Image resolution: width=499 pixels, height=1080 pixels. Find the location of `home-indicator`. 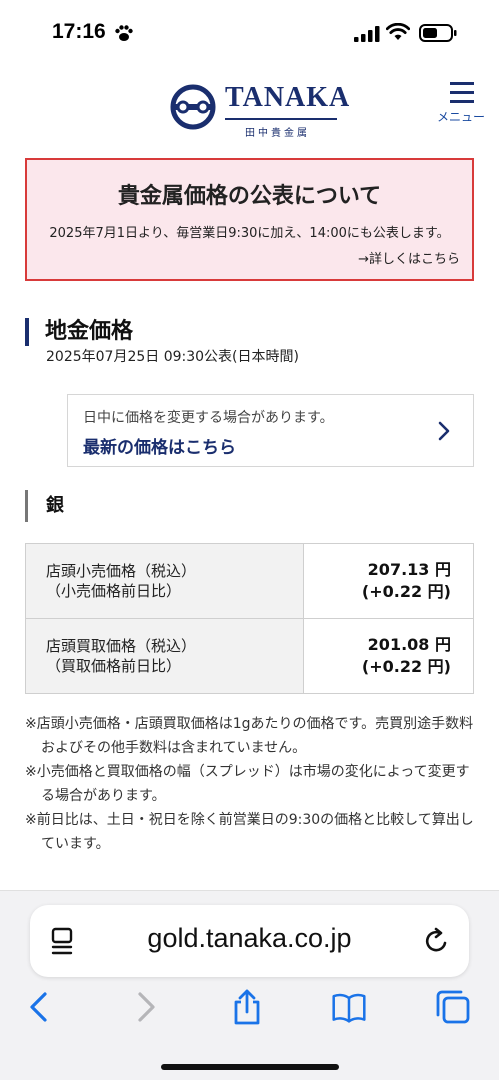

home-indicator is located at coordinates (250, 1067).